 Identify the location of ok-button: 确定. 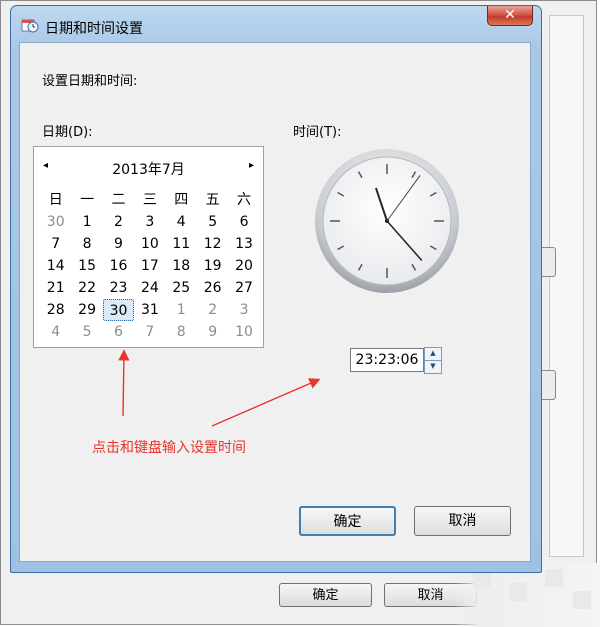
(347, 521).